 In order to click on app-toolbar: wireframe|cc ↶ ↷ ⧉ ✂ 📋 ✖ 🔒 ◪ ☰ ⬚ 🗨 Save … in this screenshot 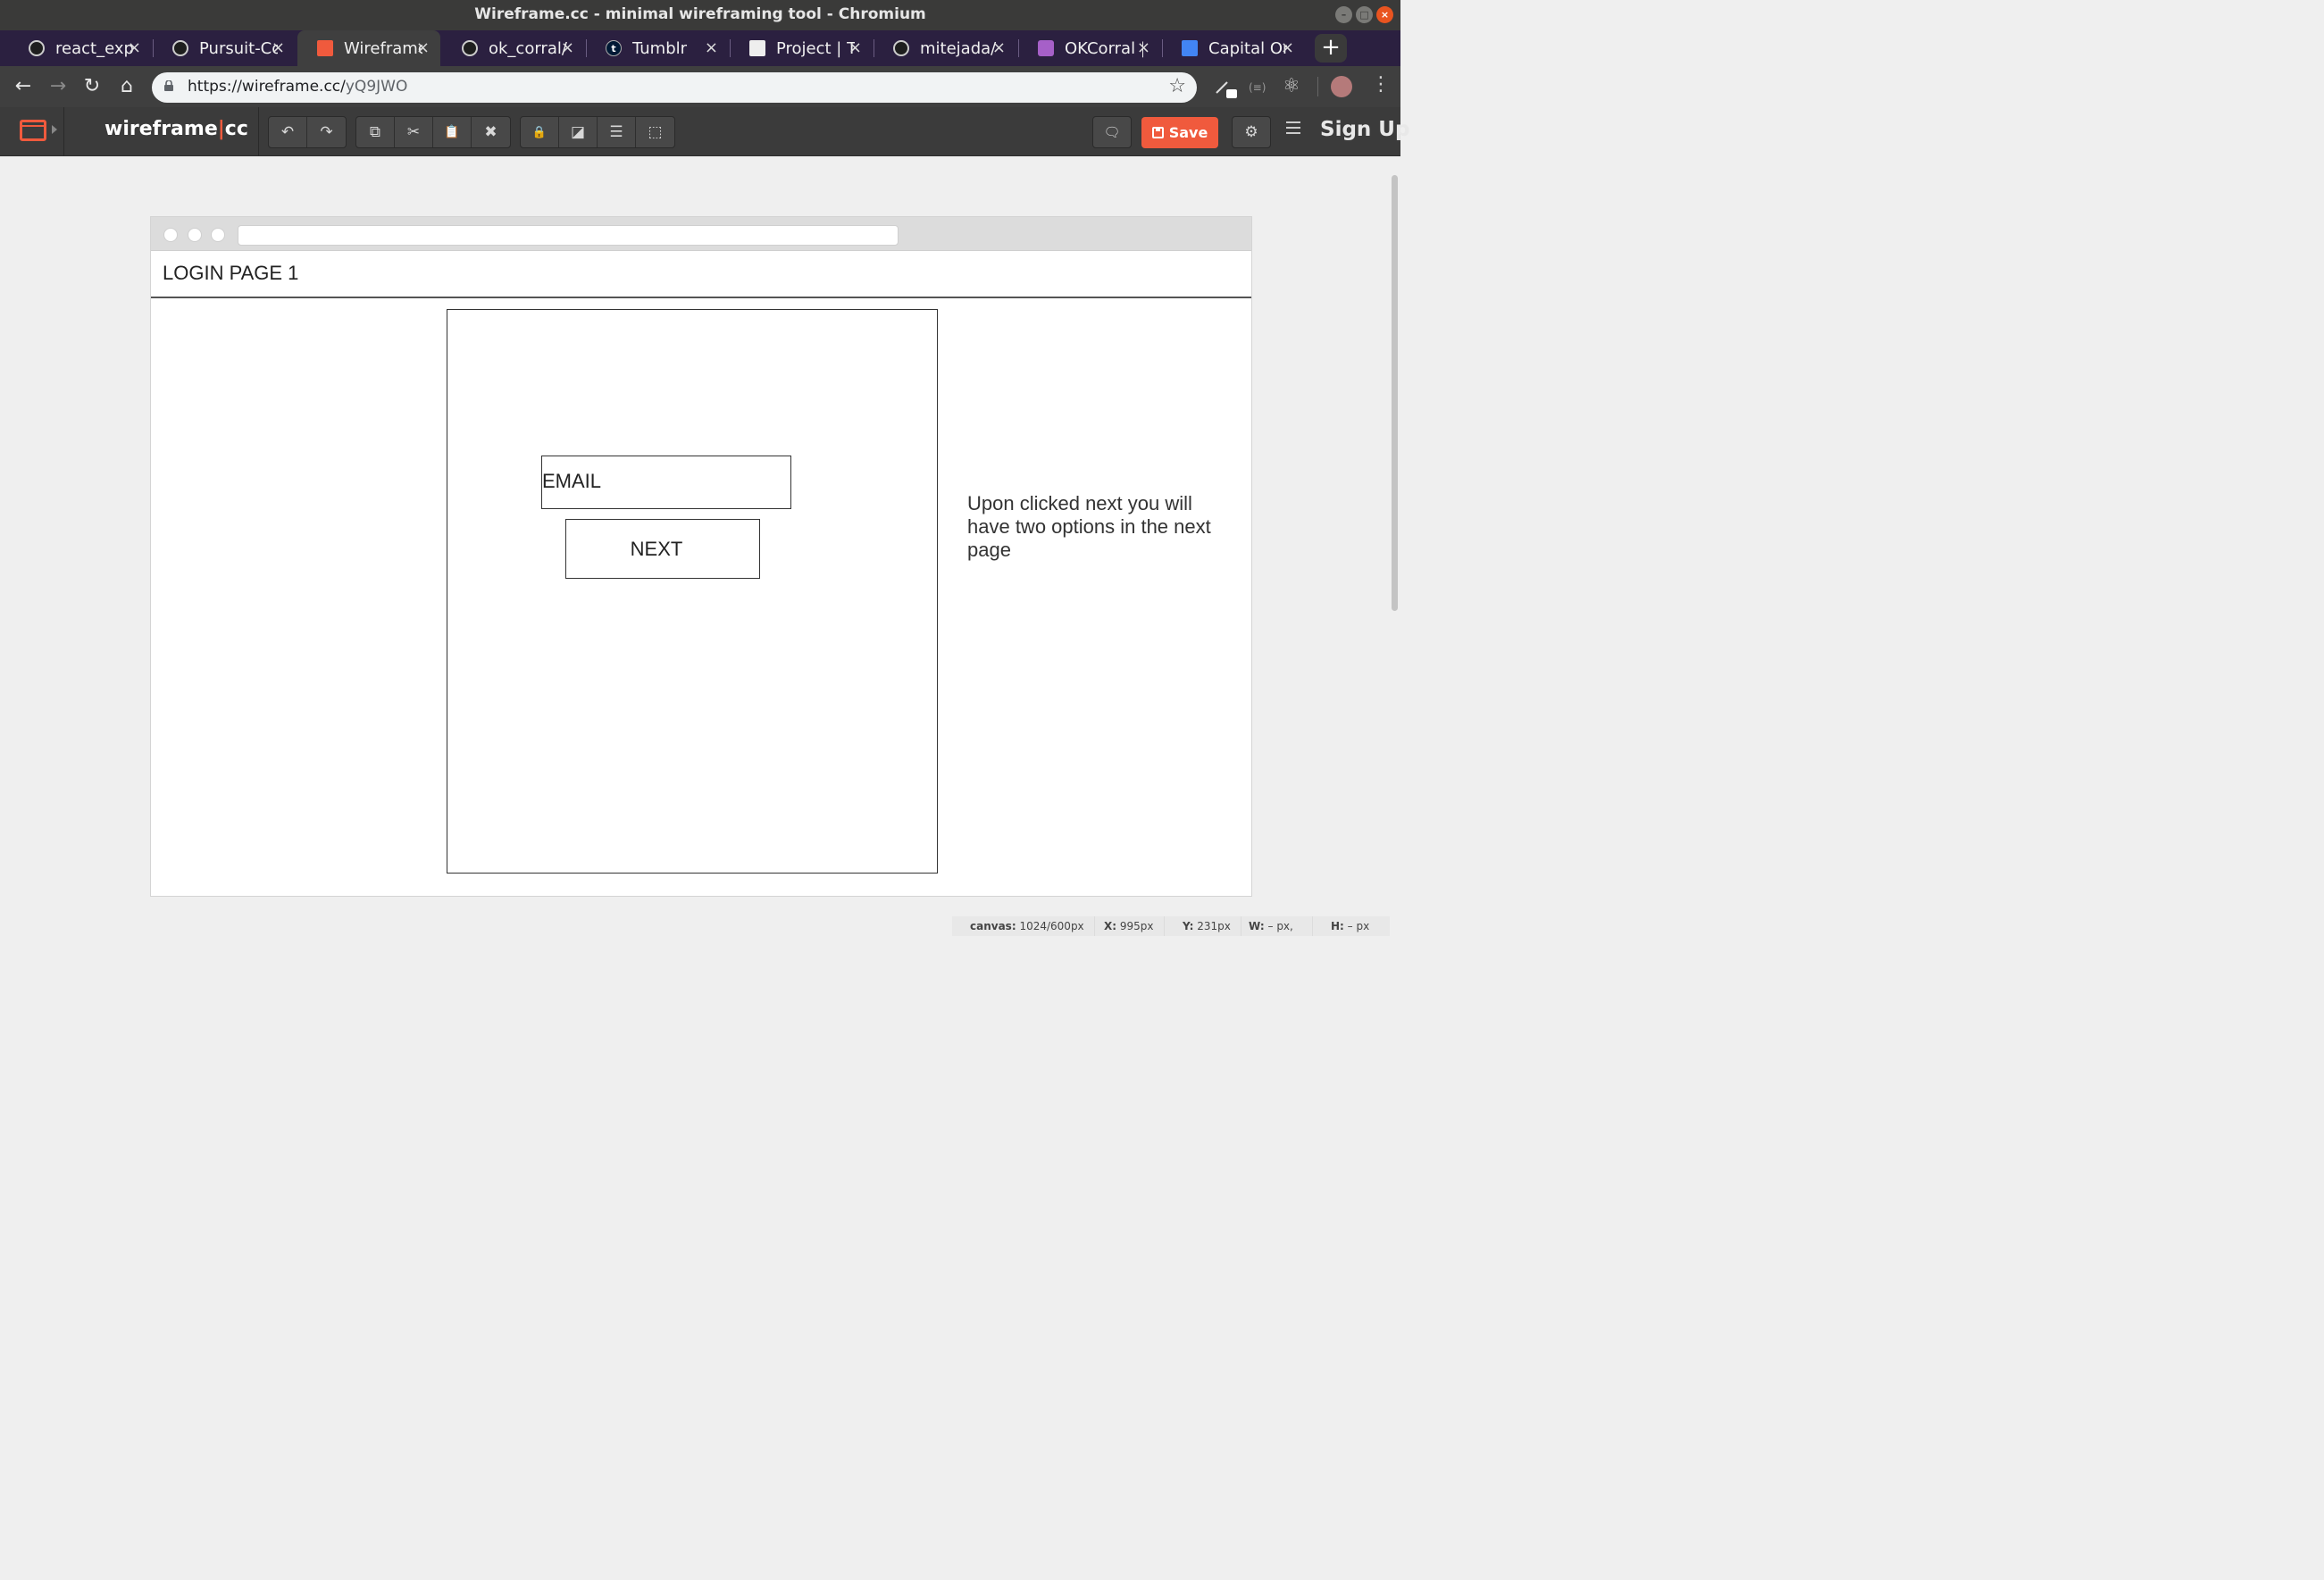, I will do `click(704, 131)`.